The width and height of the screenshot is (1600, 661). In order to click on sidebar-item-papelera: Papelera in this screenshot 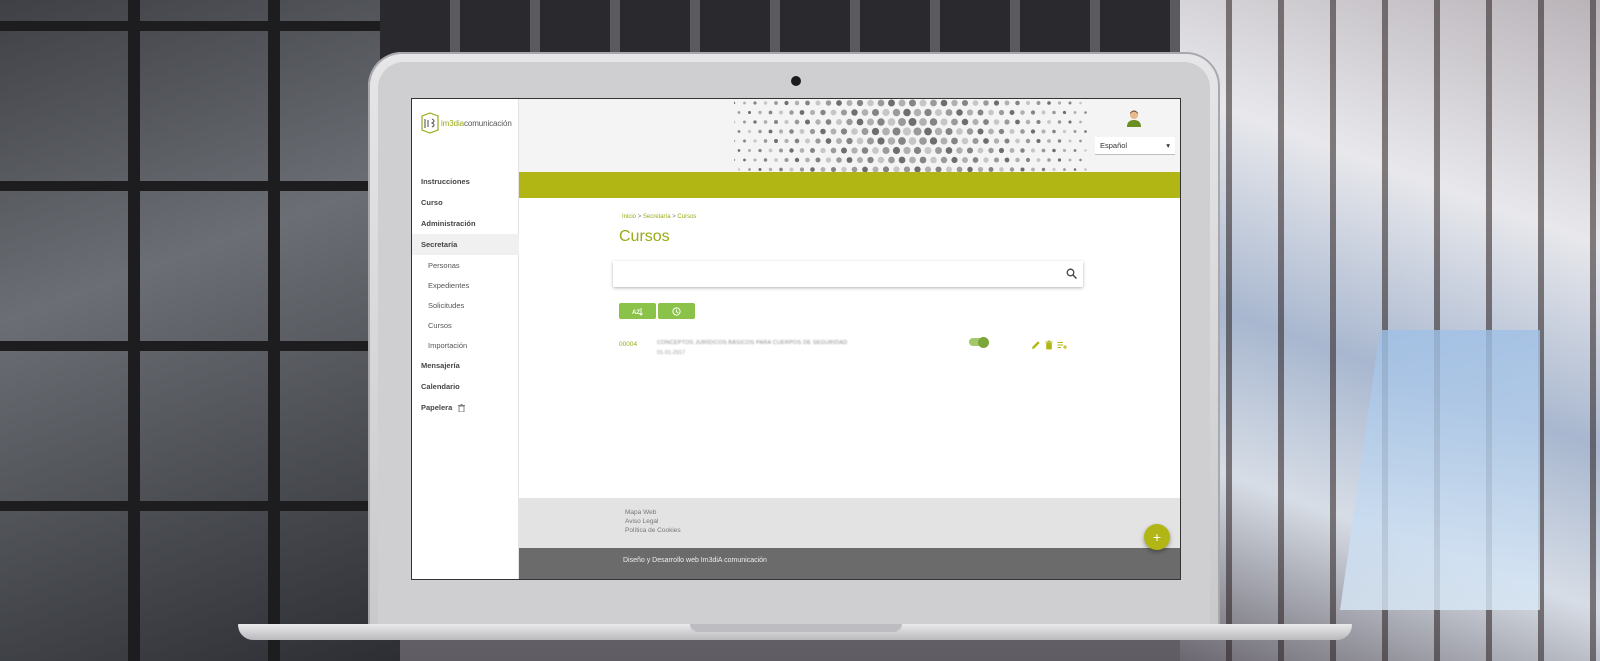, I will do `click(465, 407)`.